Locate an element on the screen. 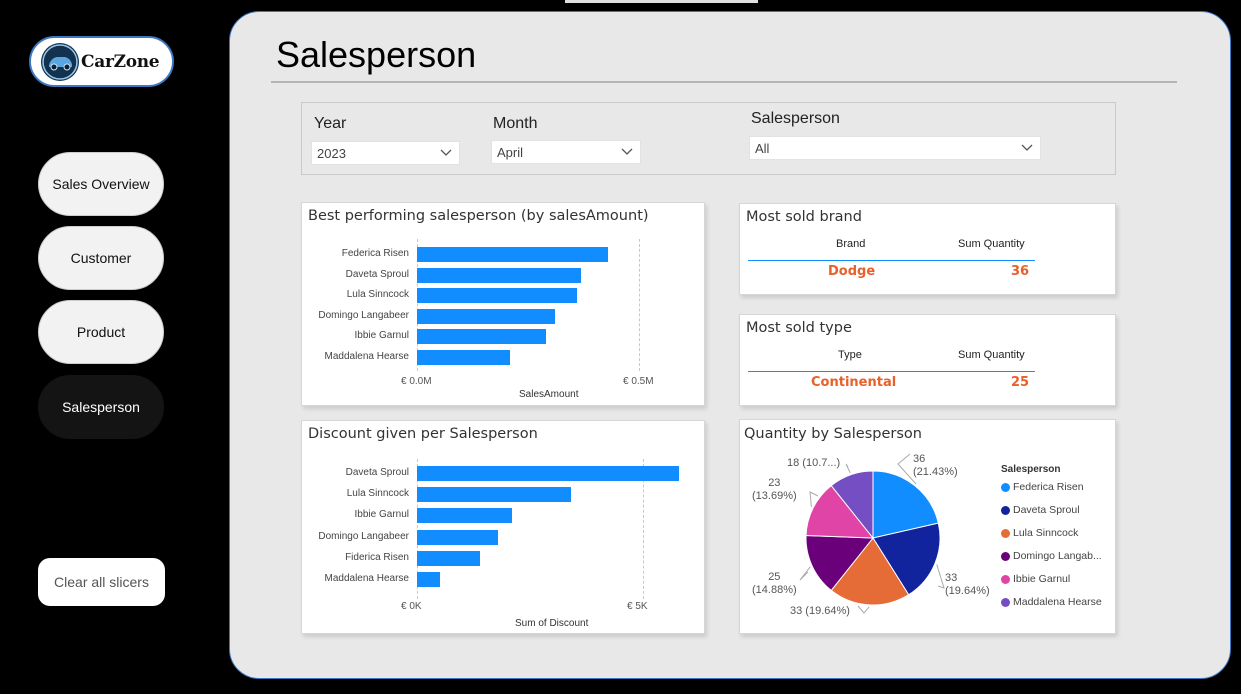 Image resolution: width=1241 pixels, height=694 pixels. nav-product-button: Product is located at coordinates (101, 332).